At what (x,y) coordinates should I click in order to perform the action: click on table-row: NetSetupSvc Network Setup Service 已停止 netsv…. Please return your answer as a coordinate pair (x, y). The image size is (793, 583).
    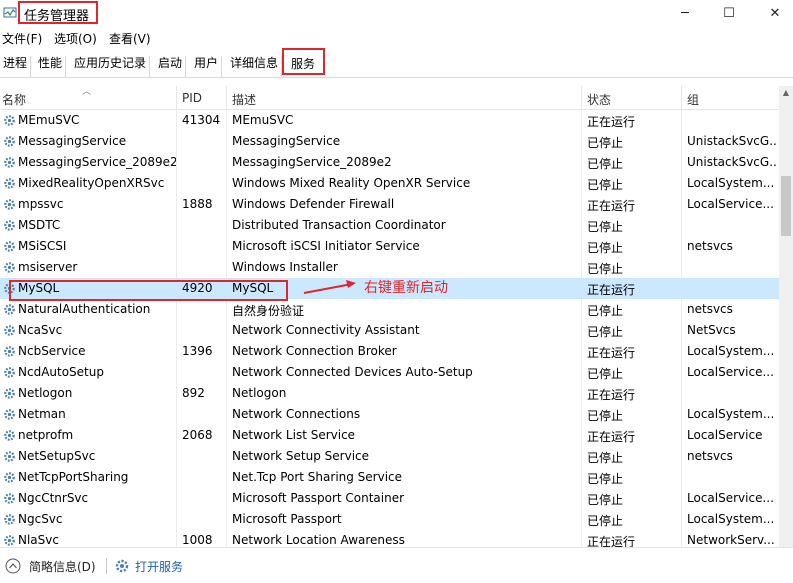
    Looking at the image, I should click on (389, 456).